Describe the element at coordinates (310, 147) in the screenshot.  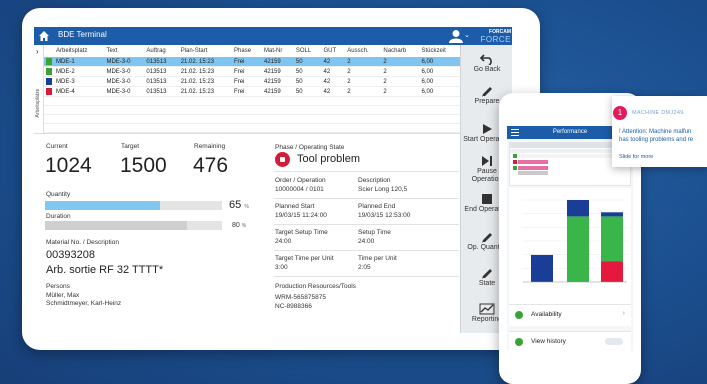
I see `phase-label: Phase / Operating State` at that location.